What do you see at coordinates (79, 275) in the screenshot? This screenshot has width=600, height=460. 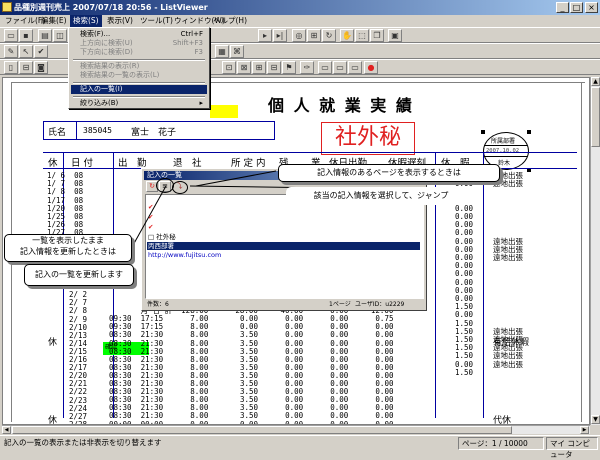 I see `callout-refresh-result: 記入の一覧を更新します` at bounding box center [79, 275].